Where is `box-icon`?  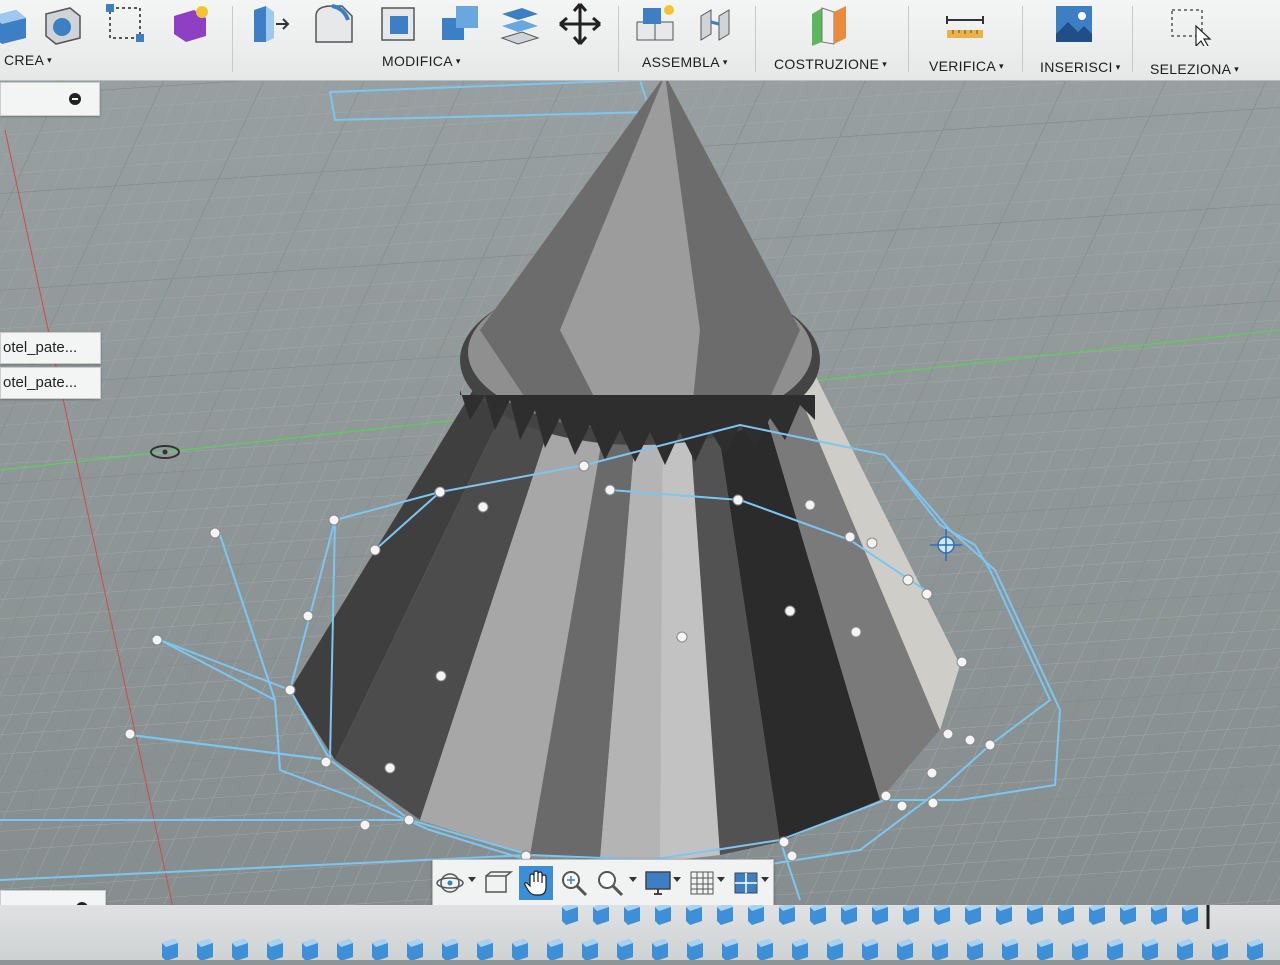
box-icon is located at coordinates (62, 24).